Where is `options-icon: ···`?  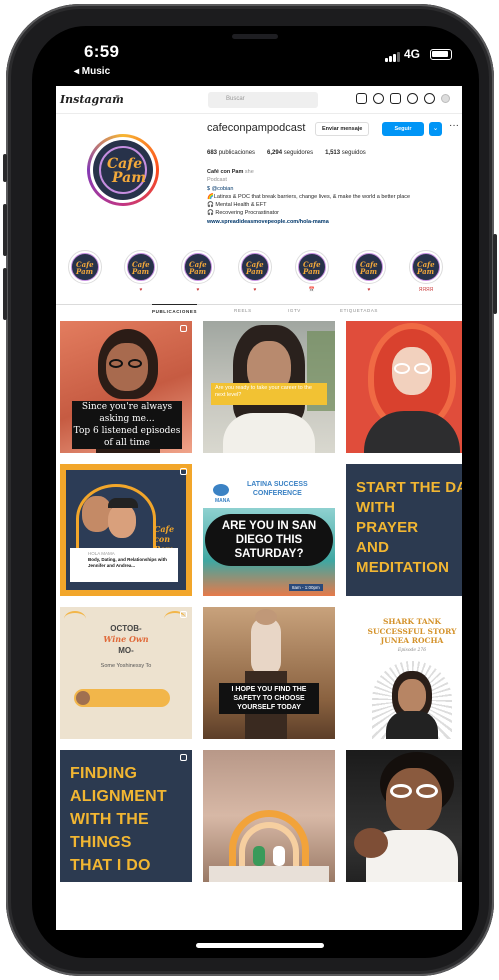
options-icon: ··· is located at coordinates (454, 125).